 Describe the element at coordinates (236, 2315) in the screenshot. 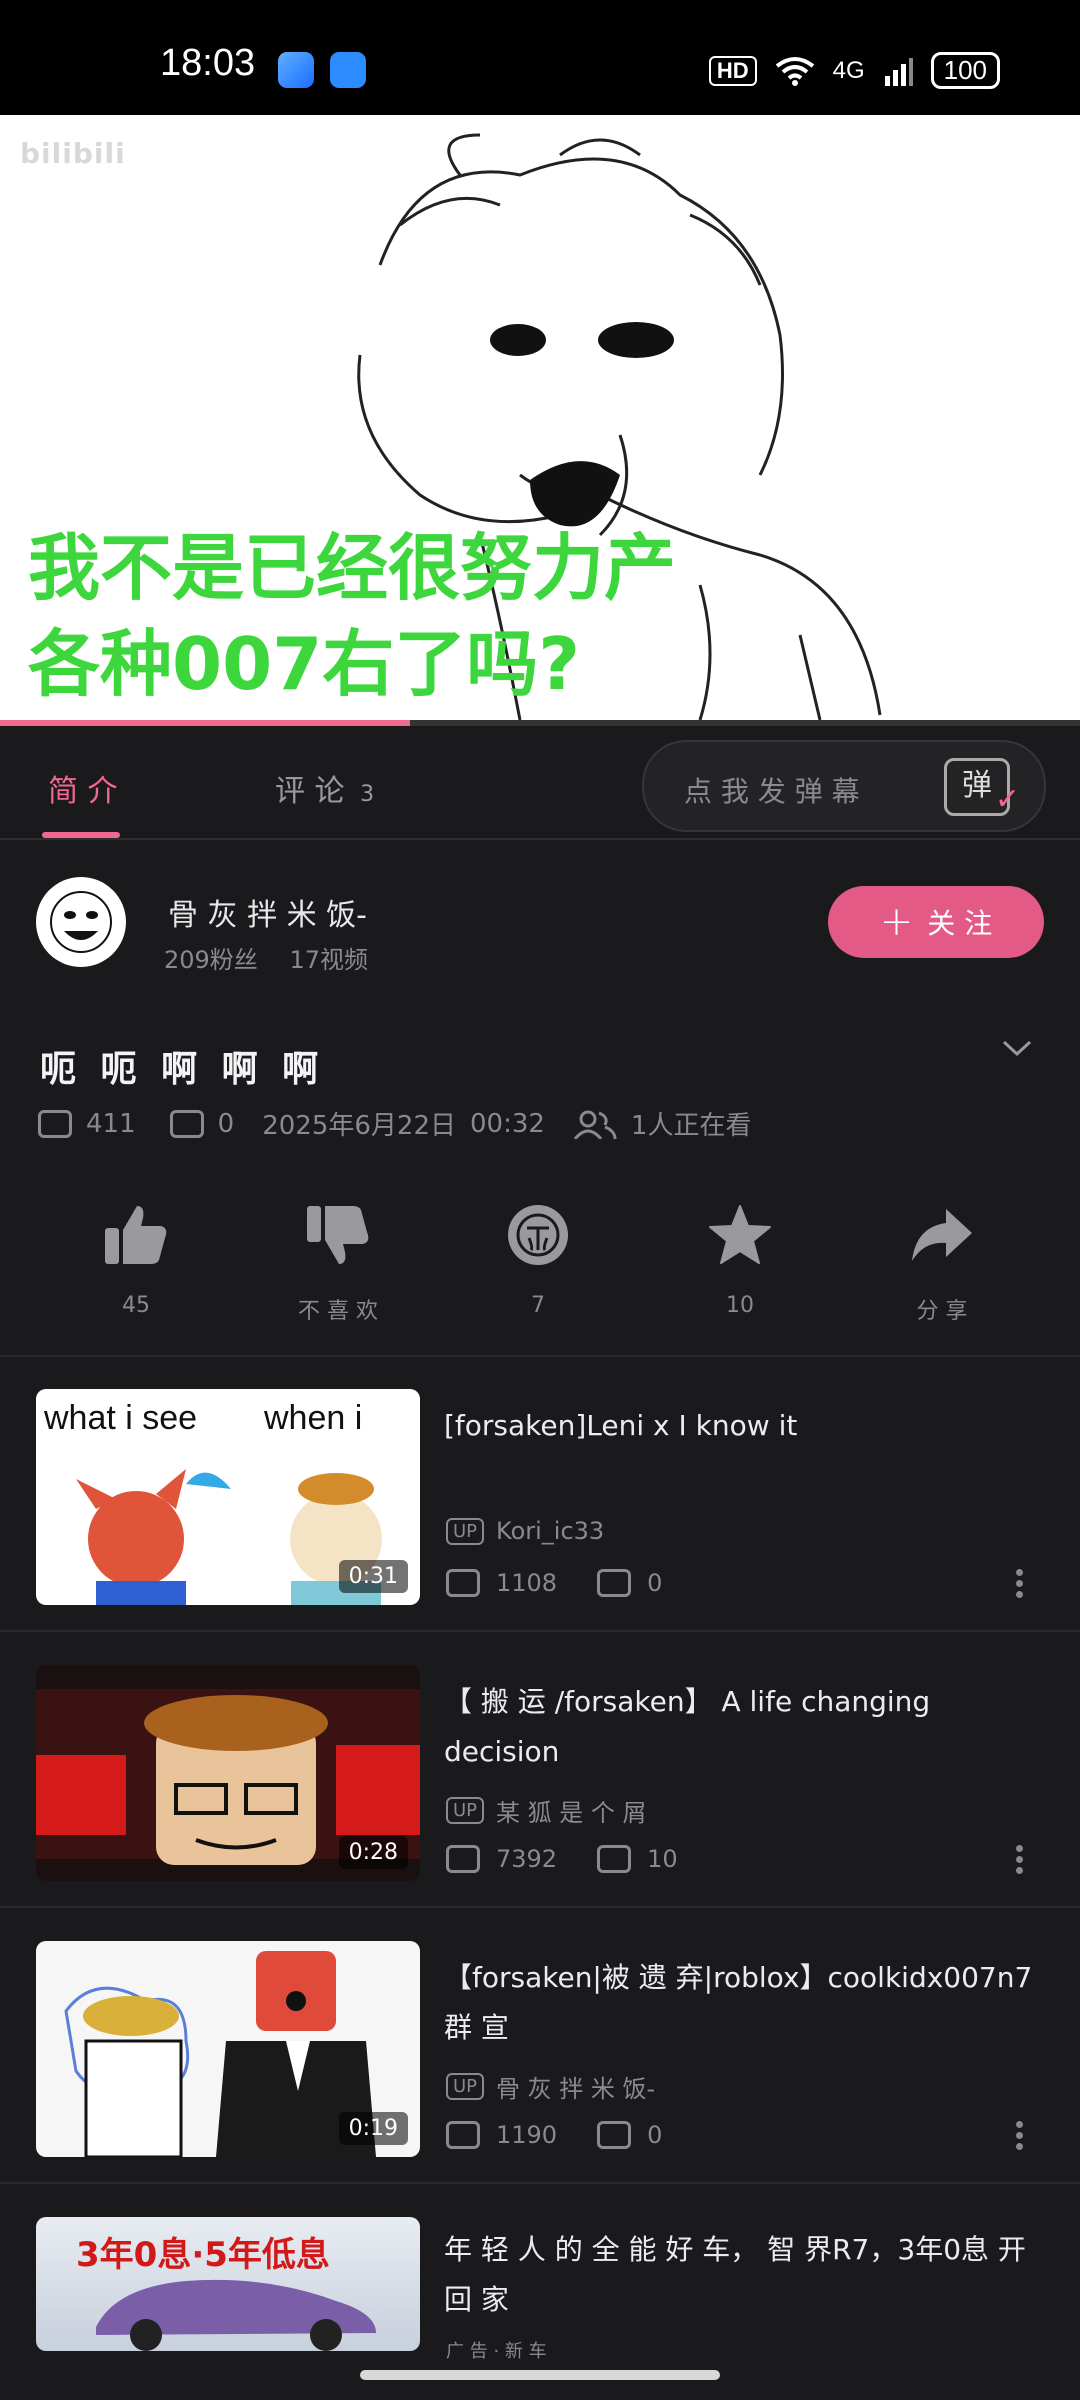

I see `car-image` at that location.